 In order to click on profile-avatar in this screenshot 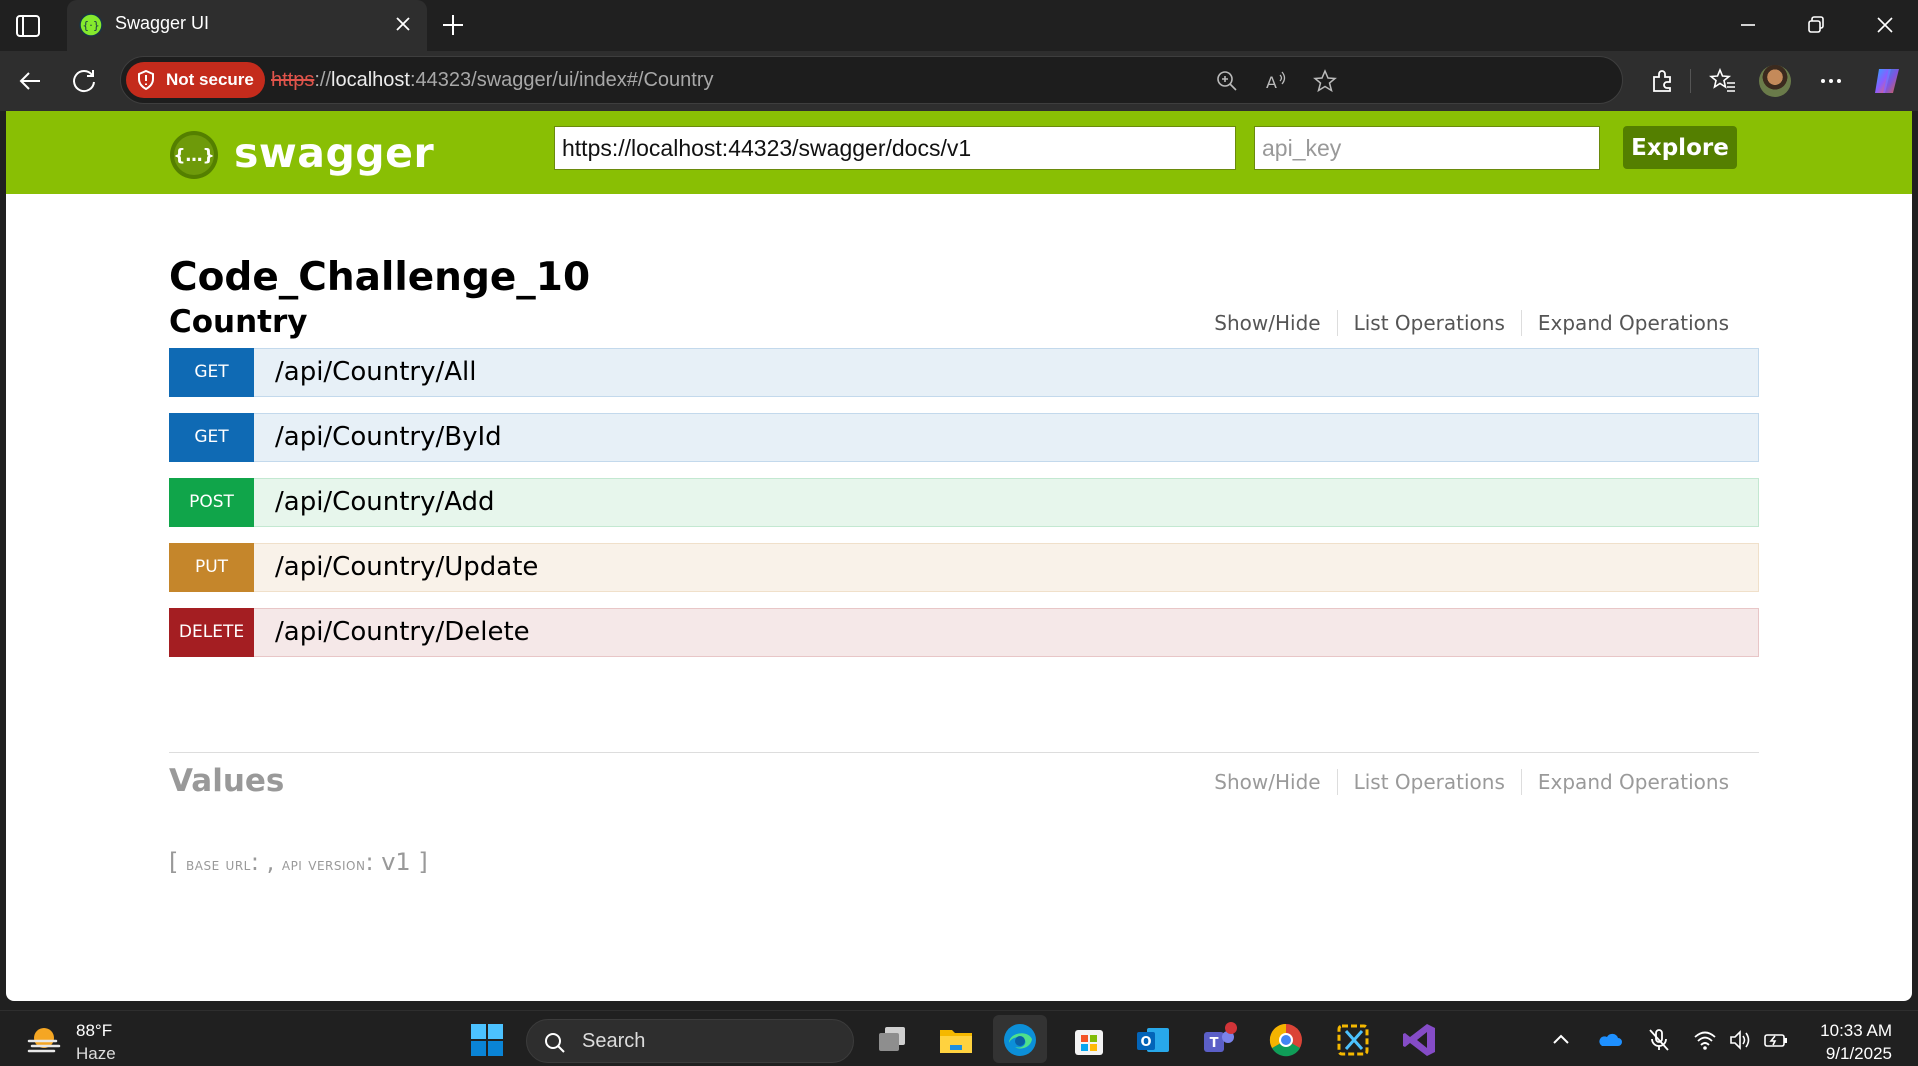, I will do `click(1775, 81)`.